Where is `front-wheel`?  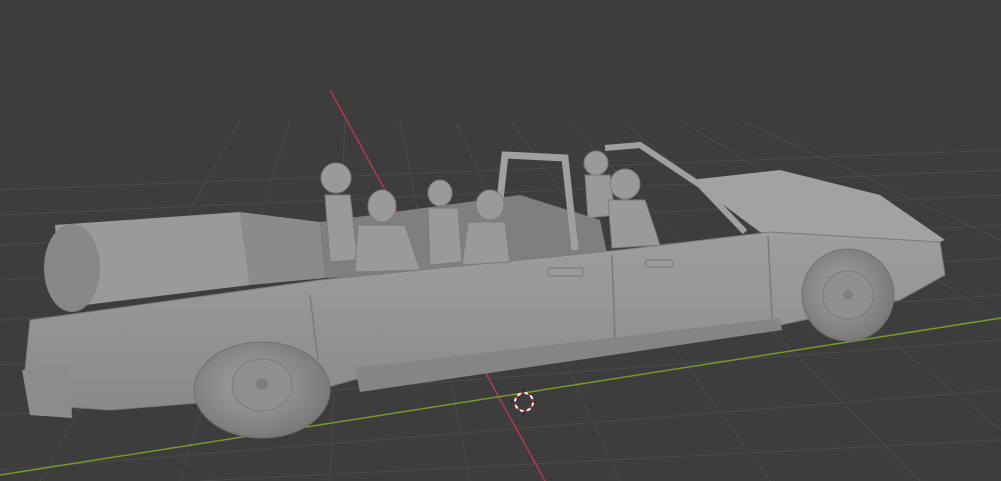
front-wheel is located at coordinates (848, 295).